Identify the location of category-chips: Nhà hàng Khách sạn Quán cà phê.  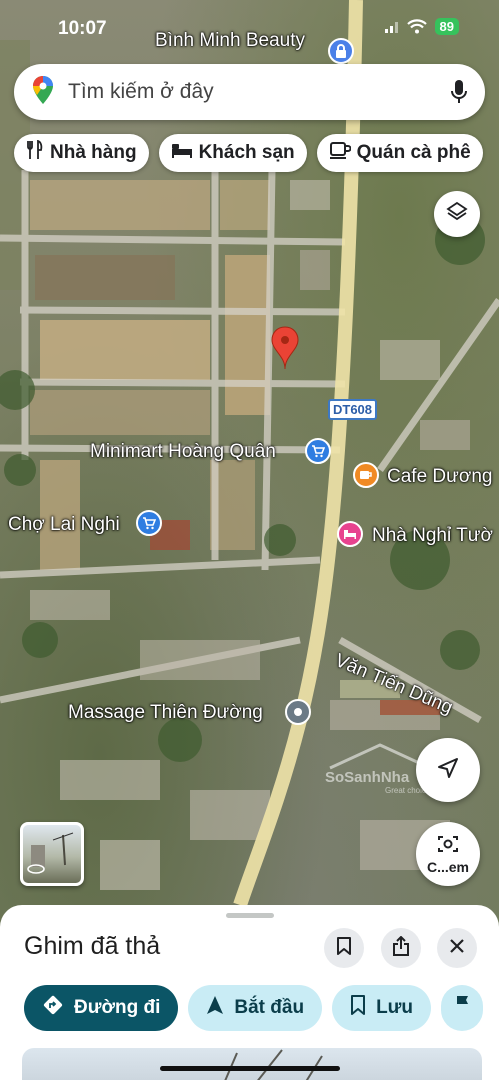
(248, 153).